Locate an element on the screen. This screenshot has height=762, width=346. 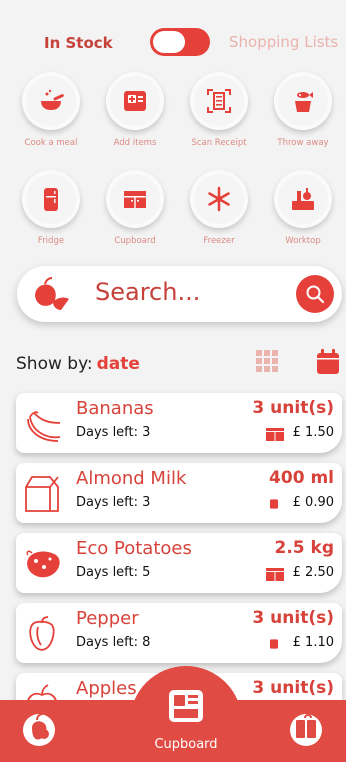
item-name: Pepper is located at coordinates (107, 618).